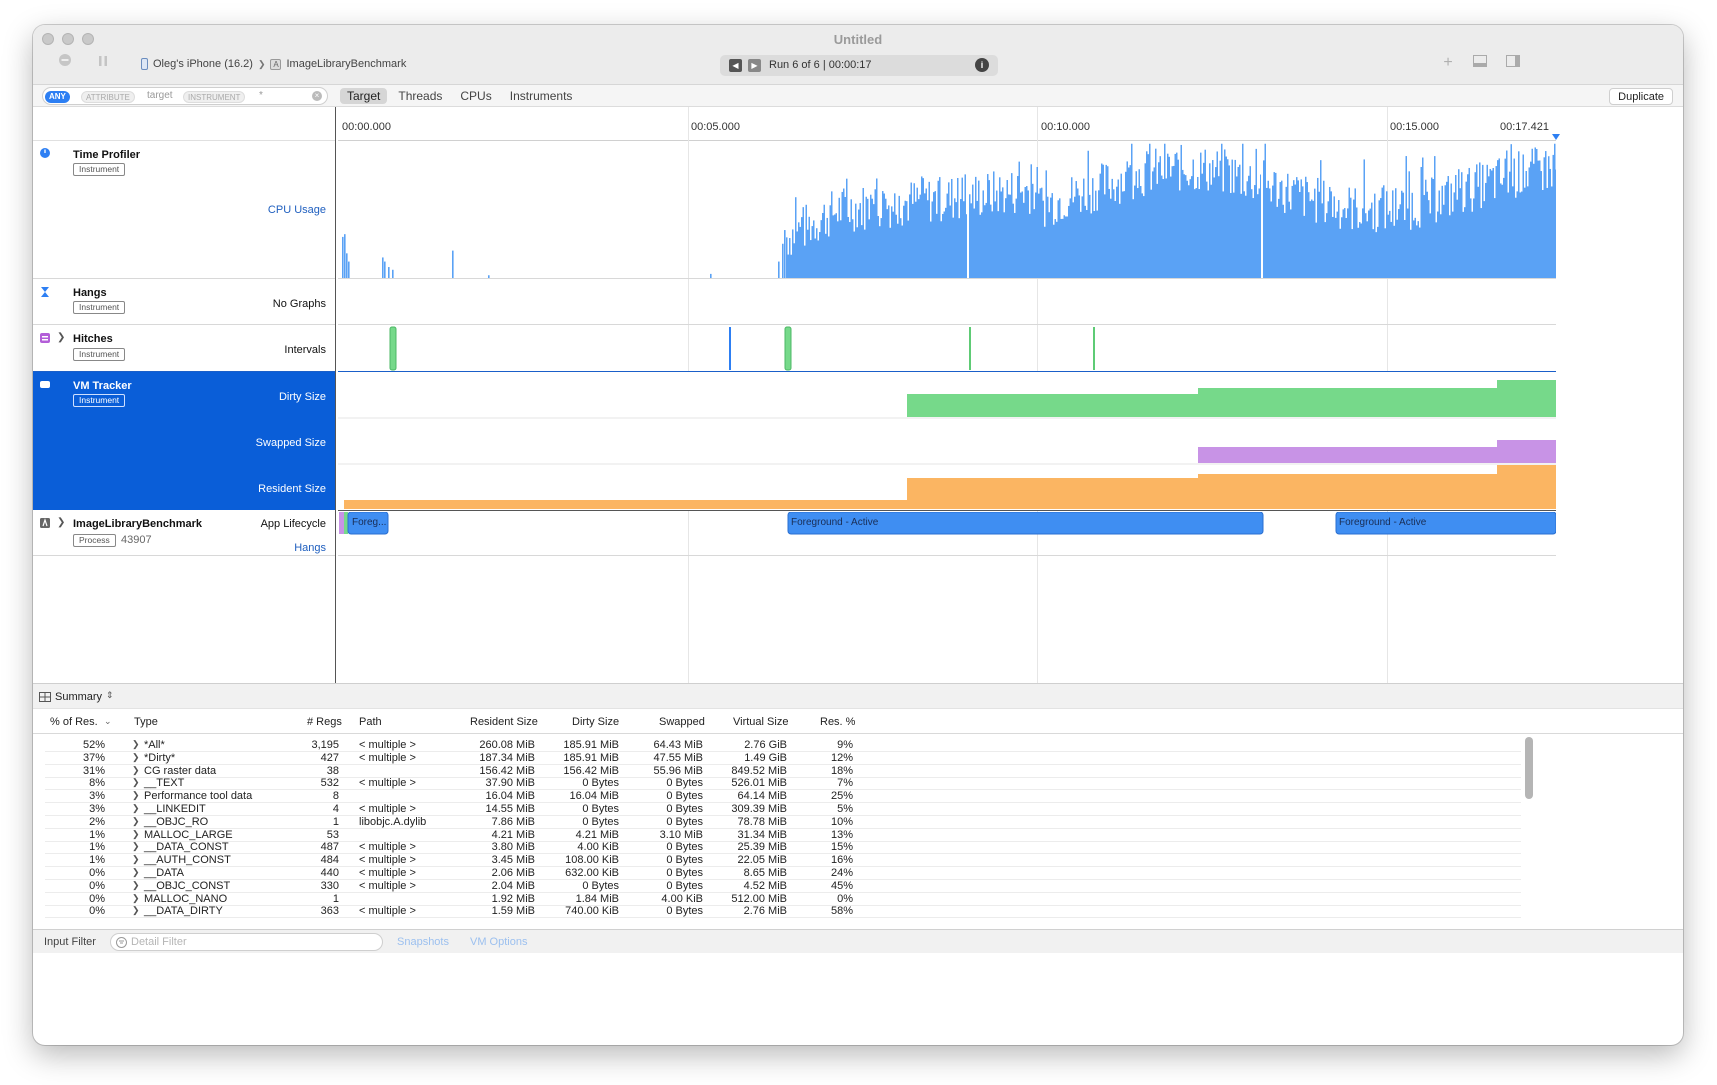 The height and width of the screenshot is (1085, 1717). Describe the element at coordinates (57, 97) in the screenshot. I see `any-token: ANY` at that location.